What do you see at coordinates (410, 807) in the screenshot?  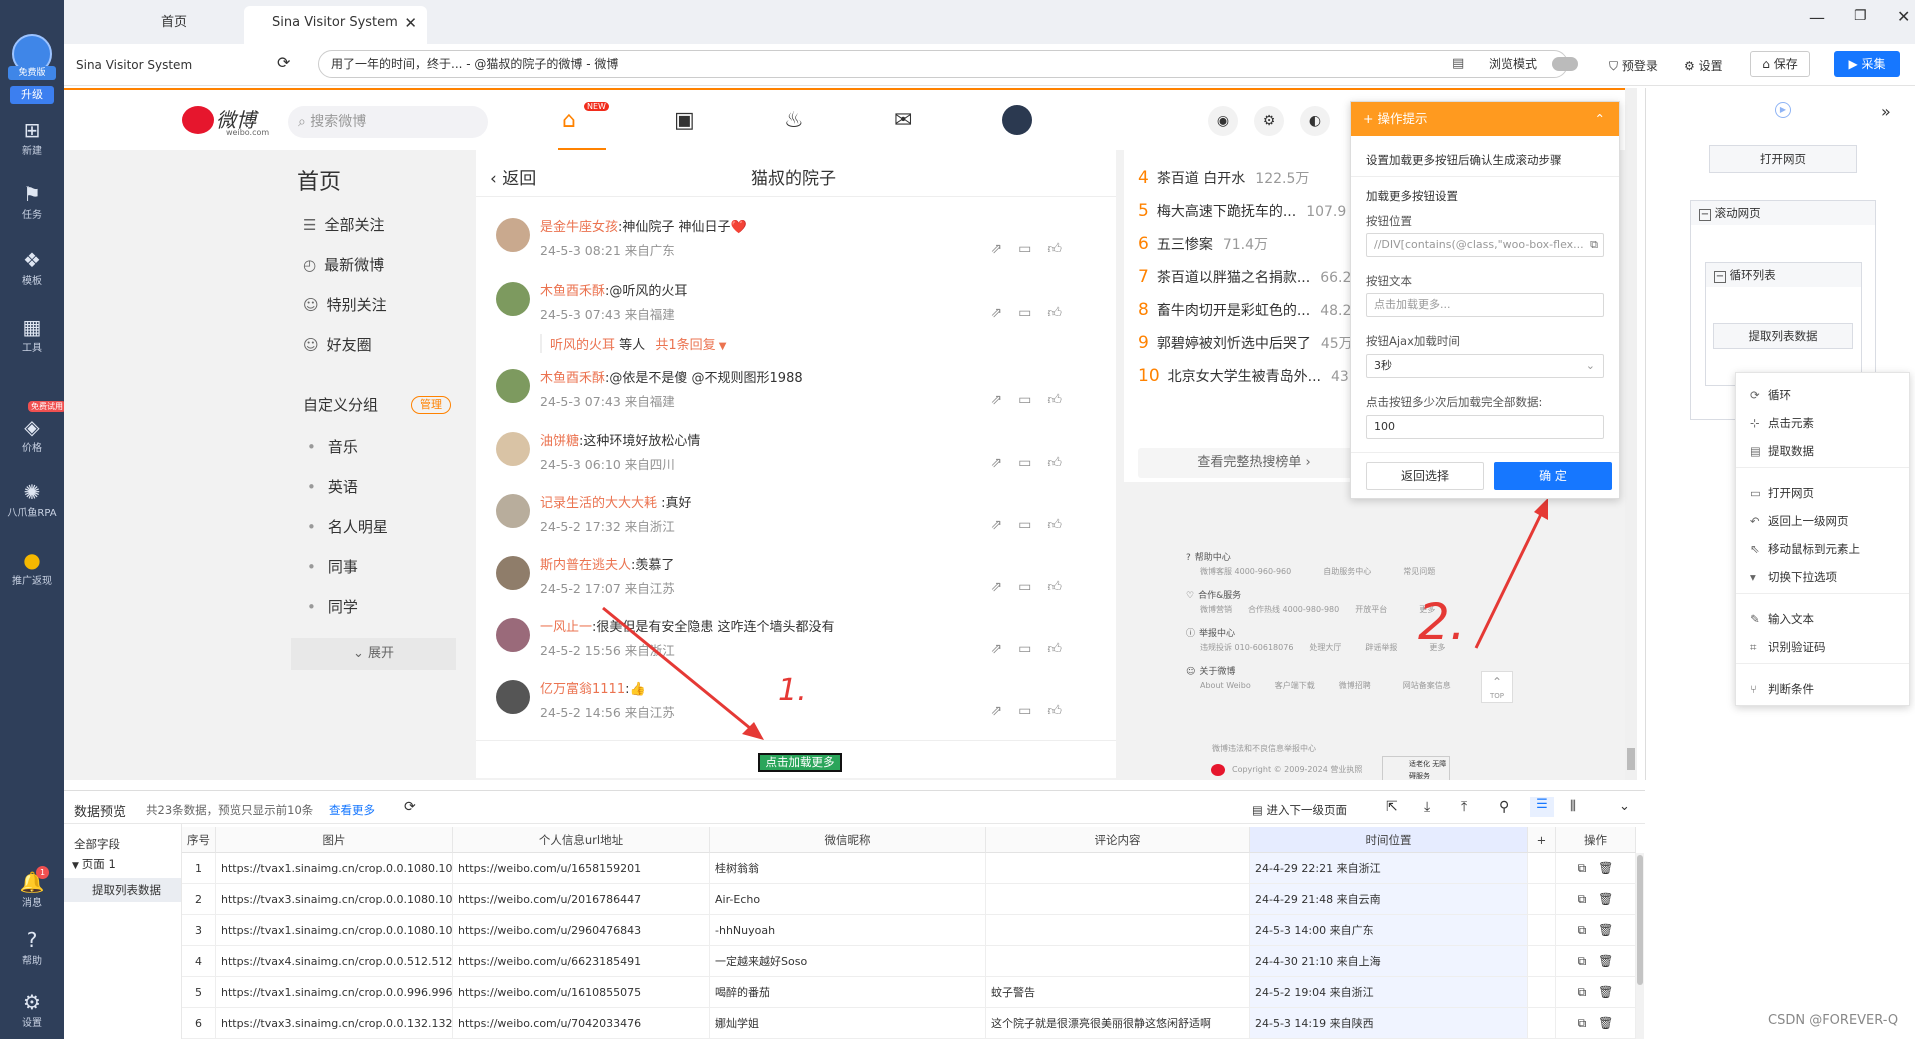 I see `refresh-icon: ⟳` at bounding box center [410, 807].